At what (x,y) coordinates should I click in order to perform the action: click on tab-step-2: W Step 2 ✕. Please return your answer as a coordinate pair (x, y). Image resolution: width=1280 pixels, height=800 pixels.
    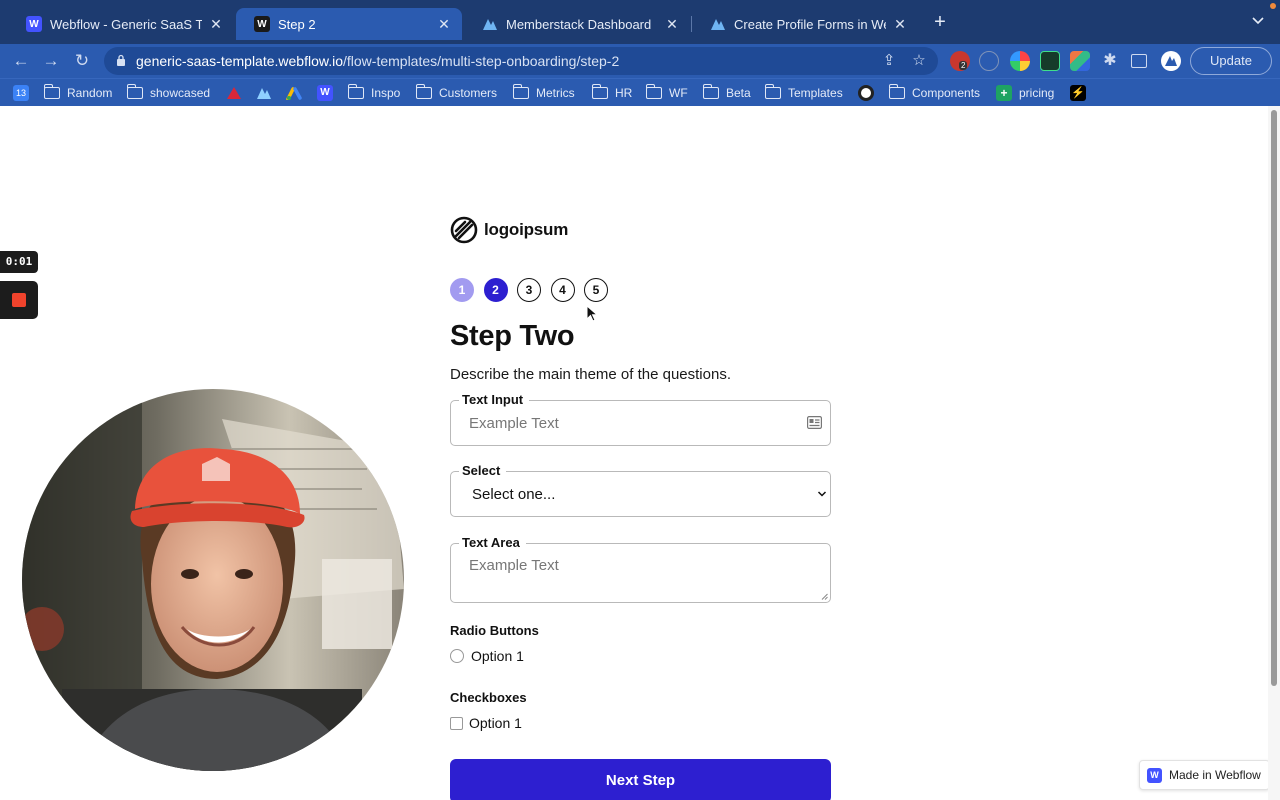
    Looking at the image, I should click on (349, 24).